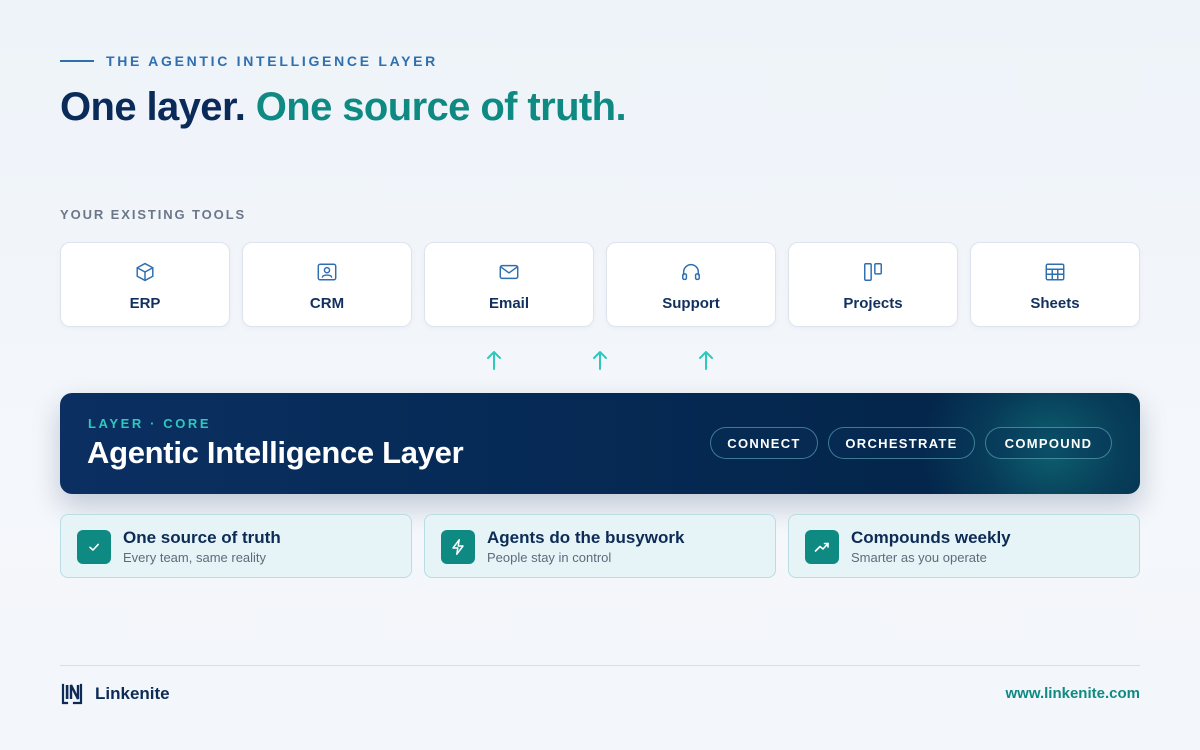 The width and height of the screenshot is (1200, 750). What do you see at coordinates (1055, 272) in the screenshot?
I see `table-icon` at bounding box center [1055, 272].